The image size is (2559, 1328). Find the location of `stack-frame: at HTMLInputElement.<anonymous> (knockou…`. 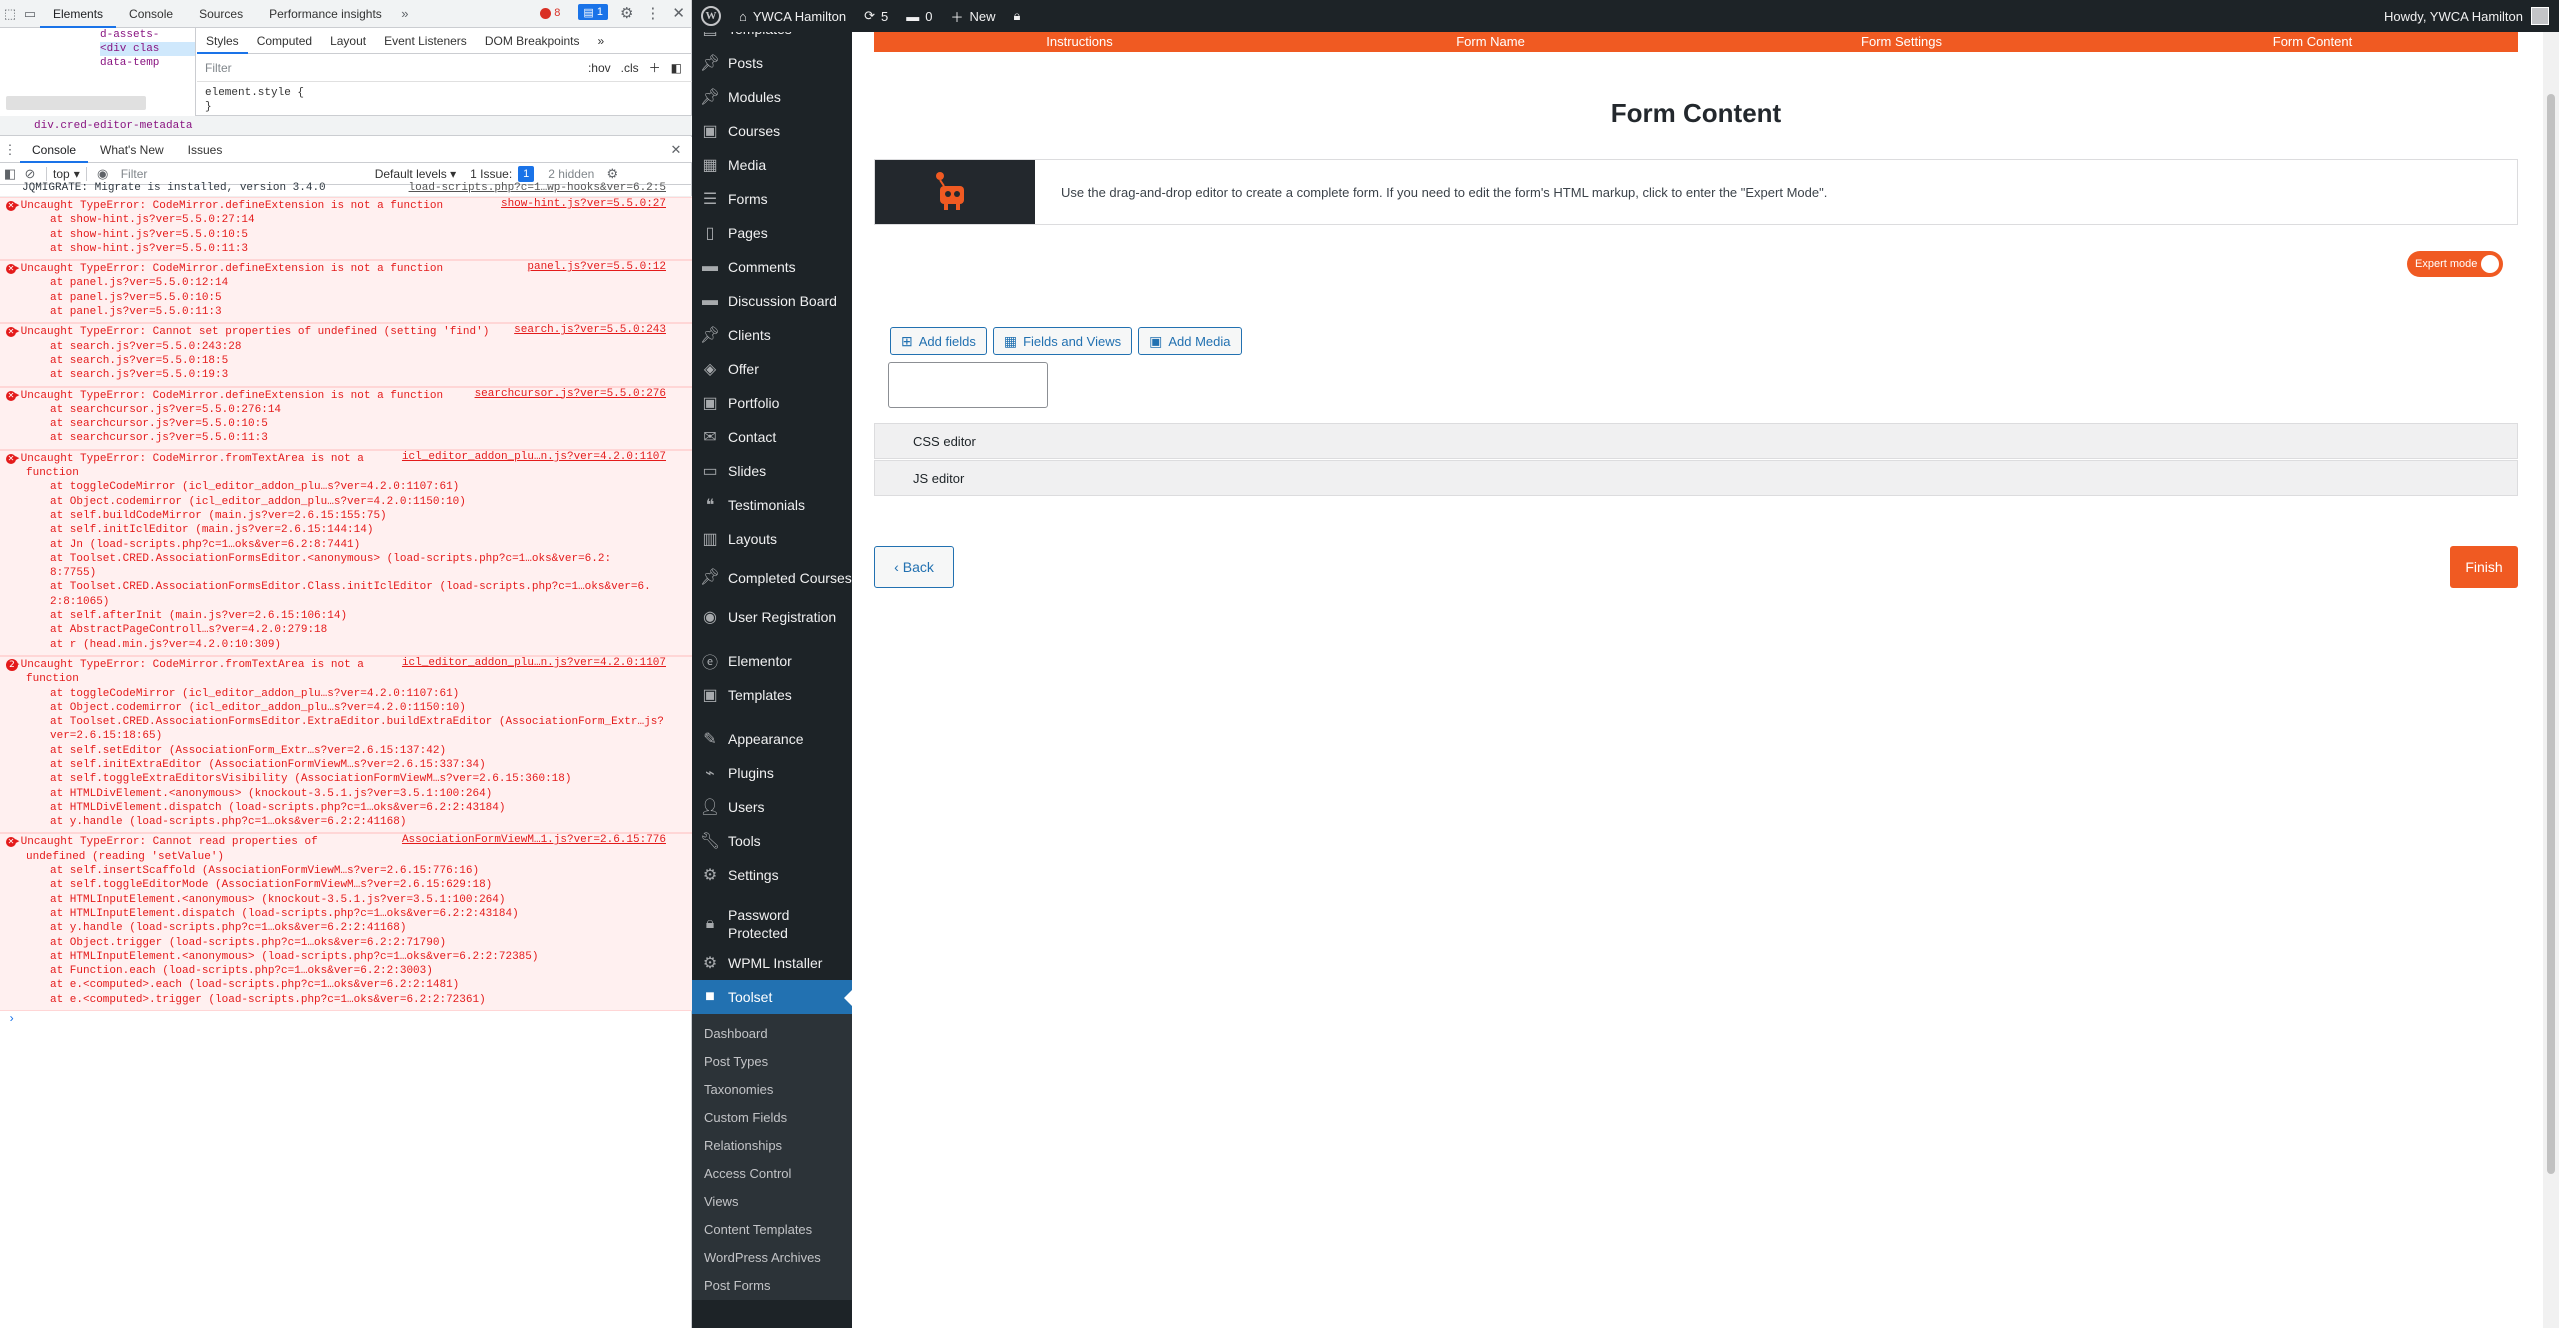

stack-frame: at HTMLInputElement.<anonymous> (knockou… is located at coordinates (346, 900).